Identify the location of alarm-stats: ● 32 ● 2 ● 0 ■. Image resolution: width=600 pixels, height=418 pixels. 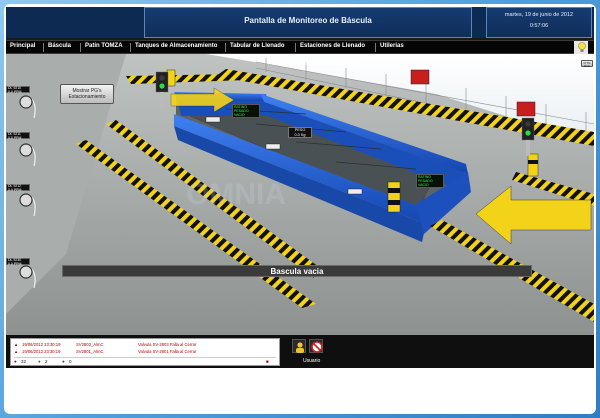
(145, 361).